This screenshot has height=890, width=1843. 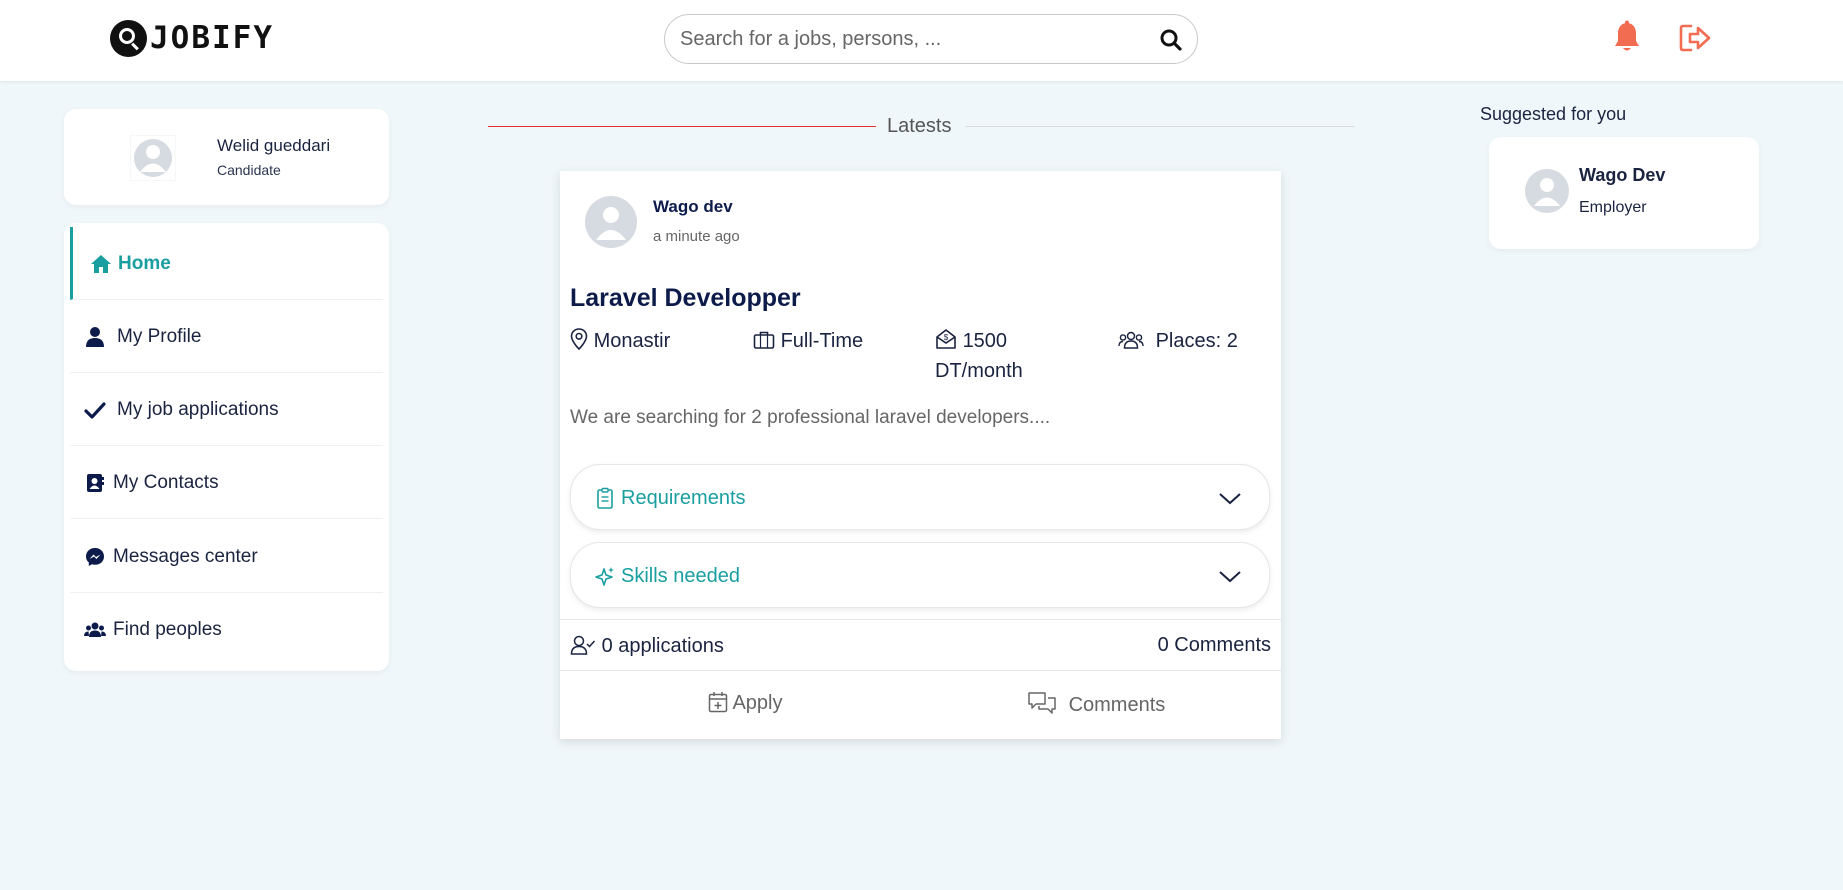 What do you see at coordinates (249, 170) in the screenshot?
I see `user-role: Candidate` at bounding box center [249, 170].